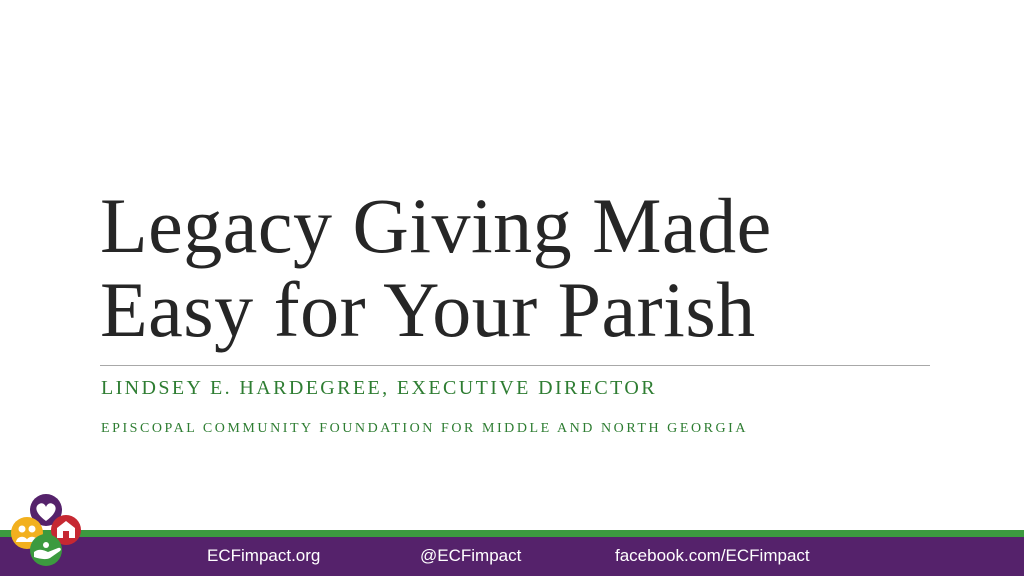 This screenshot has height=576, width=1024. What do you see at coordinates (263, 556) in the screenshot?
I see `footer-website-link: ECFimpact.org` at bounding box center [263, 556].